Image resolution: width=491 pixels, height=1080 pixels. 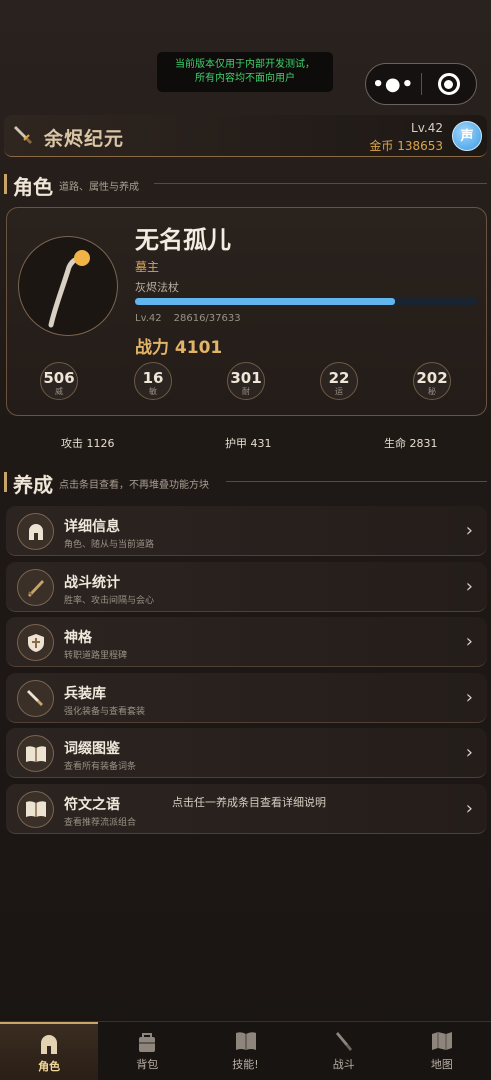 What do you see at coordinates (49, 1066) in the screenshot?
I see `tab-label: 角色` at bounding box center [49, 1066].